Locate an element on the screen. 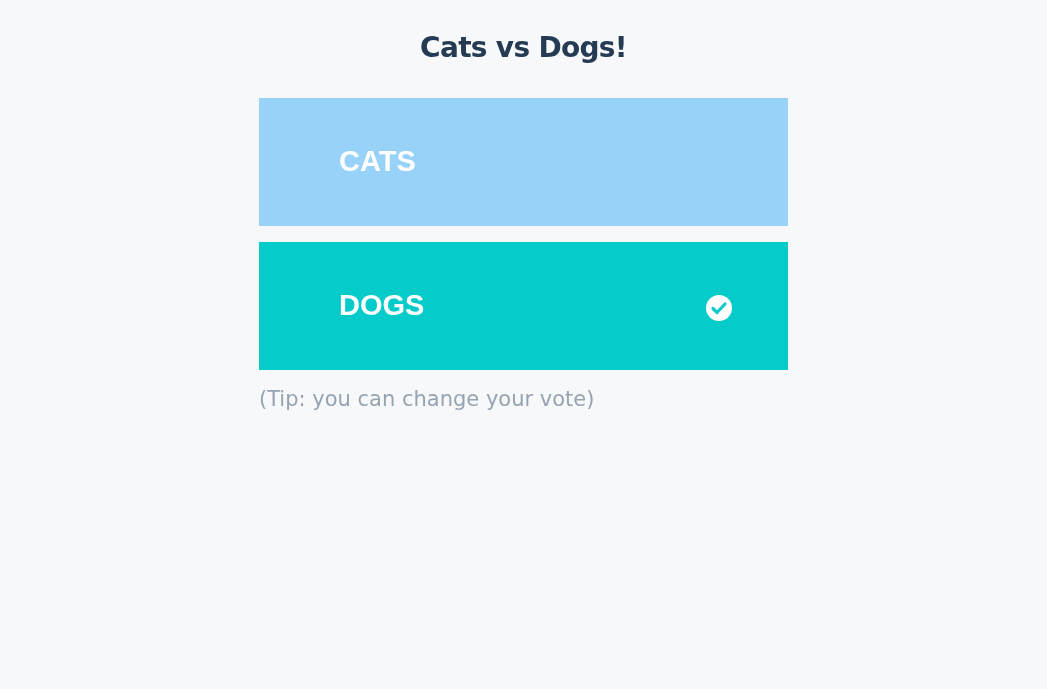  vote-option: DOGS is located at coordinates (523, 306).